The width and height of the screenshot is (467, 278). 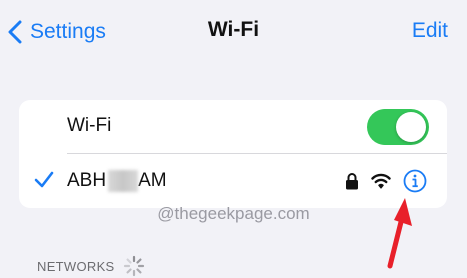 What do you see at coordinates (87, 180) in the screenshot?
I see `network-name-prefix: ABH` at bounding box center [87, 180].